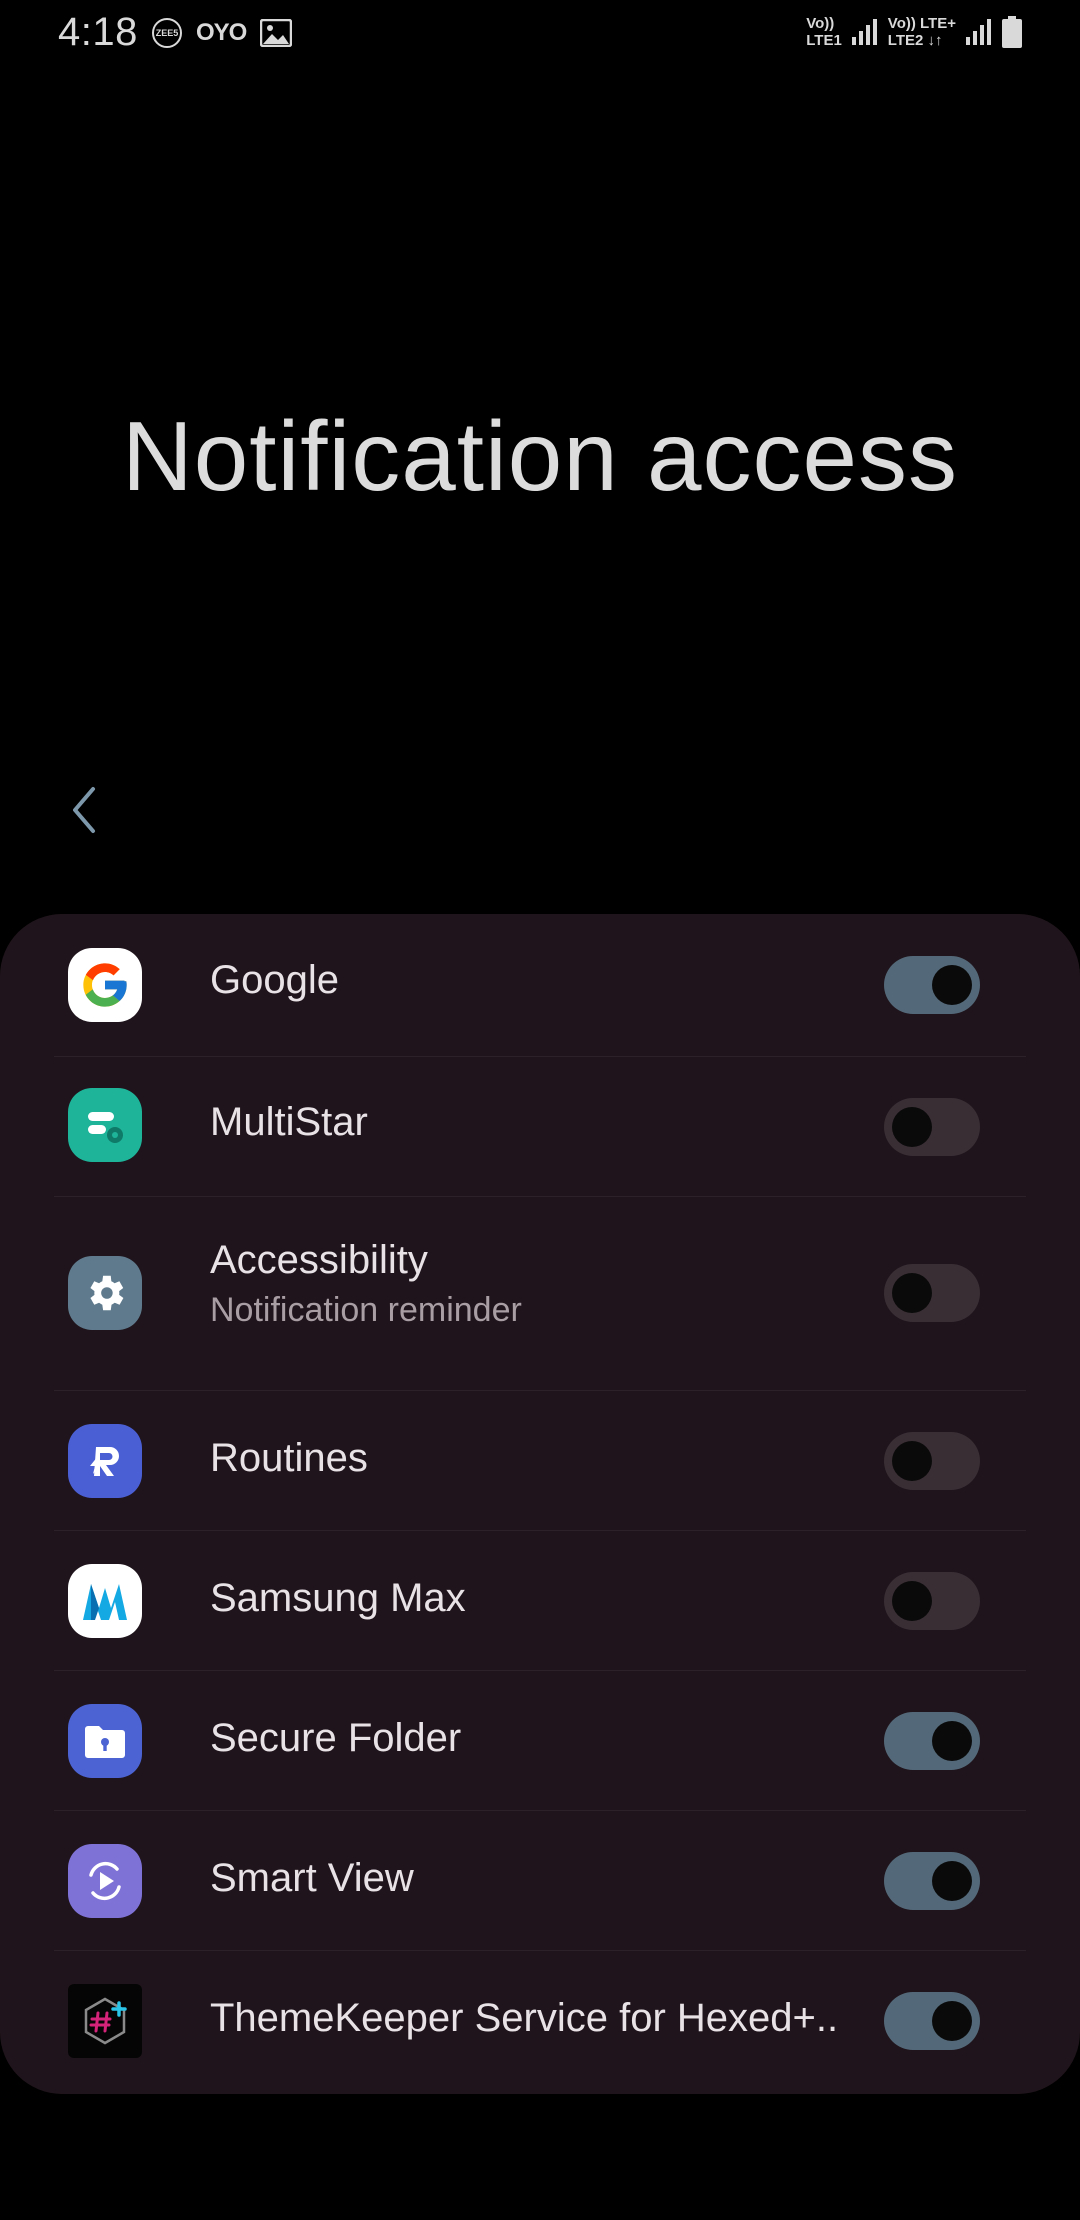  What do you see at coordinates (540, 985) in the screenshot?
I see `list-item-google: Google` at bounding box center [540, 985].